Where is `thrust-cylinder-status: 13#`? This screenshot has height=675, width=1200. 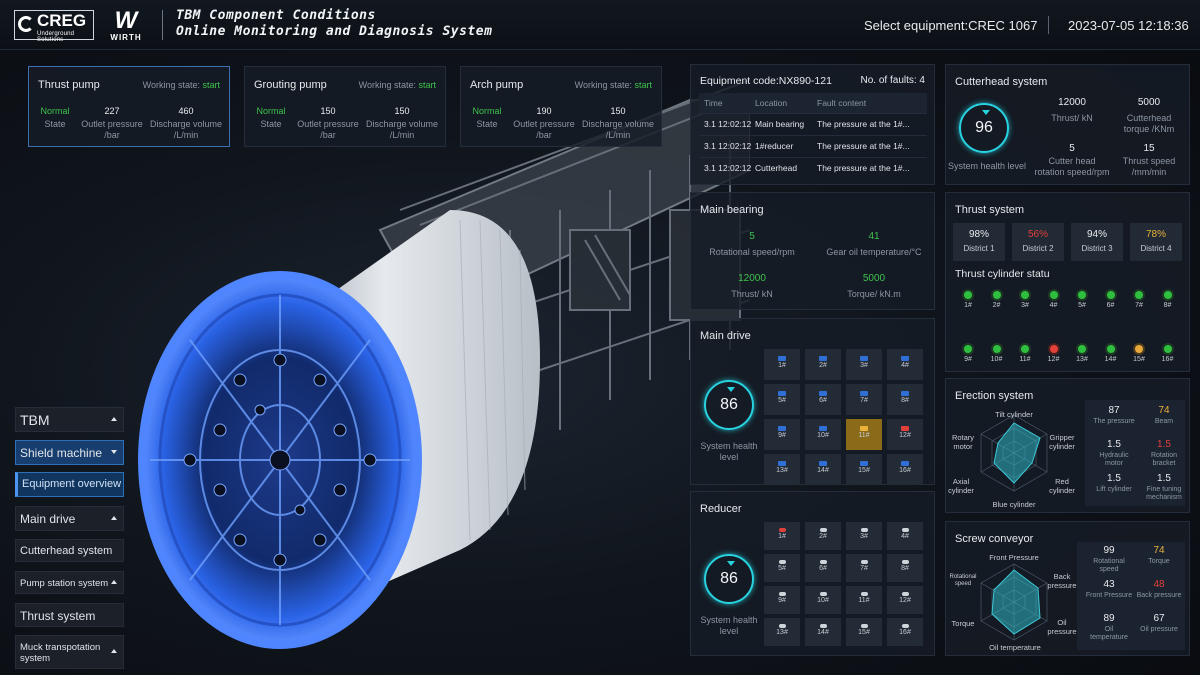
thrust-cylinder-status: 13# is located at coordinates (1082, 354).